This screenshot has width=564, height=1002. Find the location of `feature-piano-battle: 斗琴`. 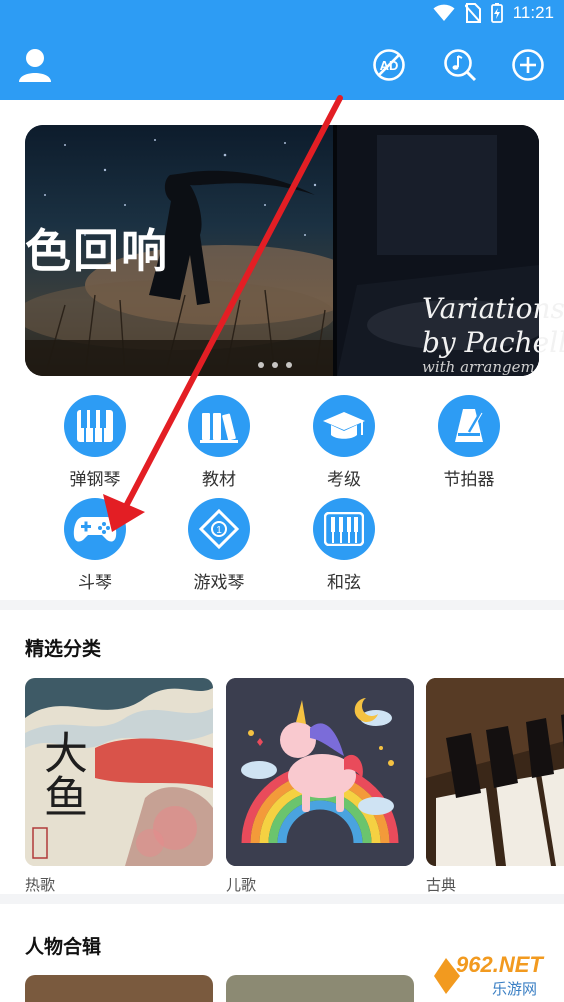

feature-piano-battle: 斗琴 is located at coordinates (95, 545).